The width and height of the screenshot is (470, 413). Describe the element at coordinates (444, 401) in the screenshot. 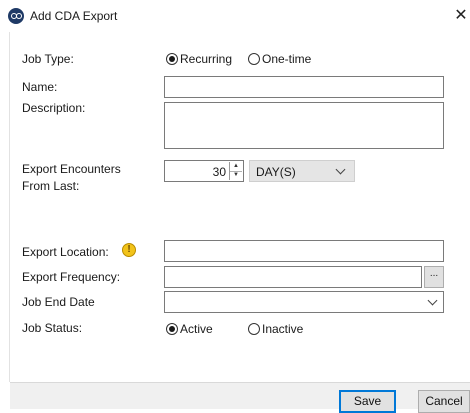

I see `cancel-button: Cancel` at that location.